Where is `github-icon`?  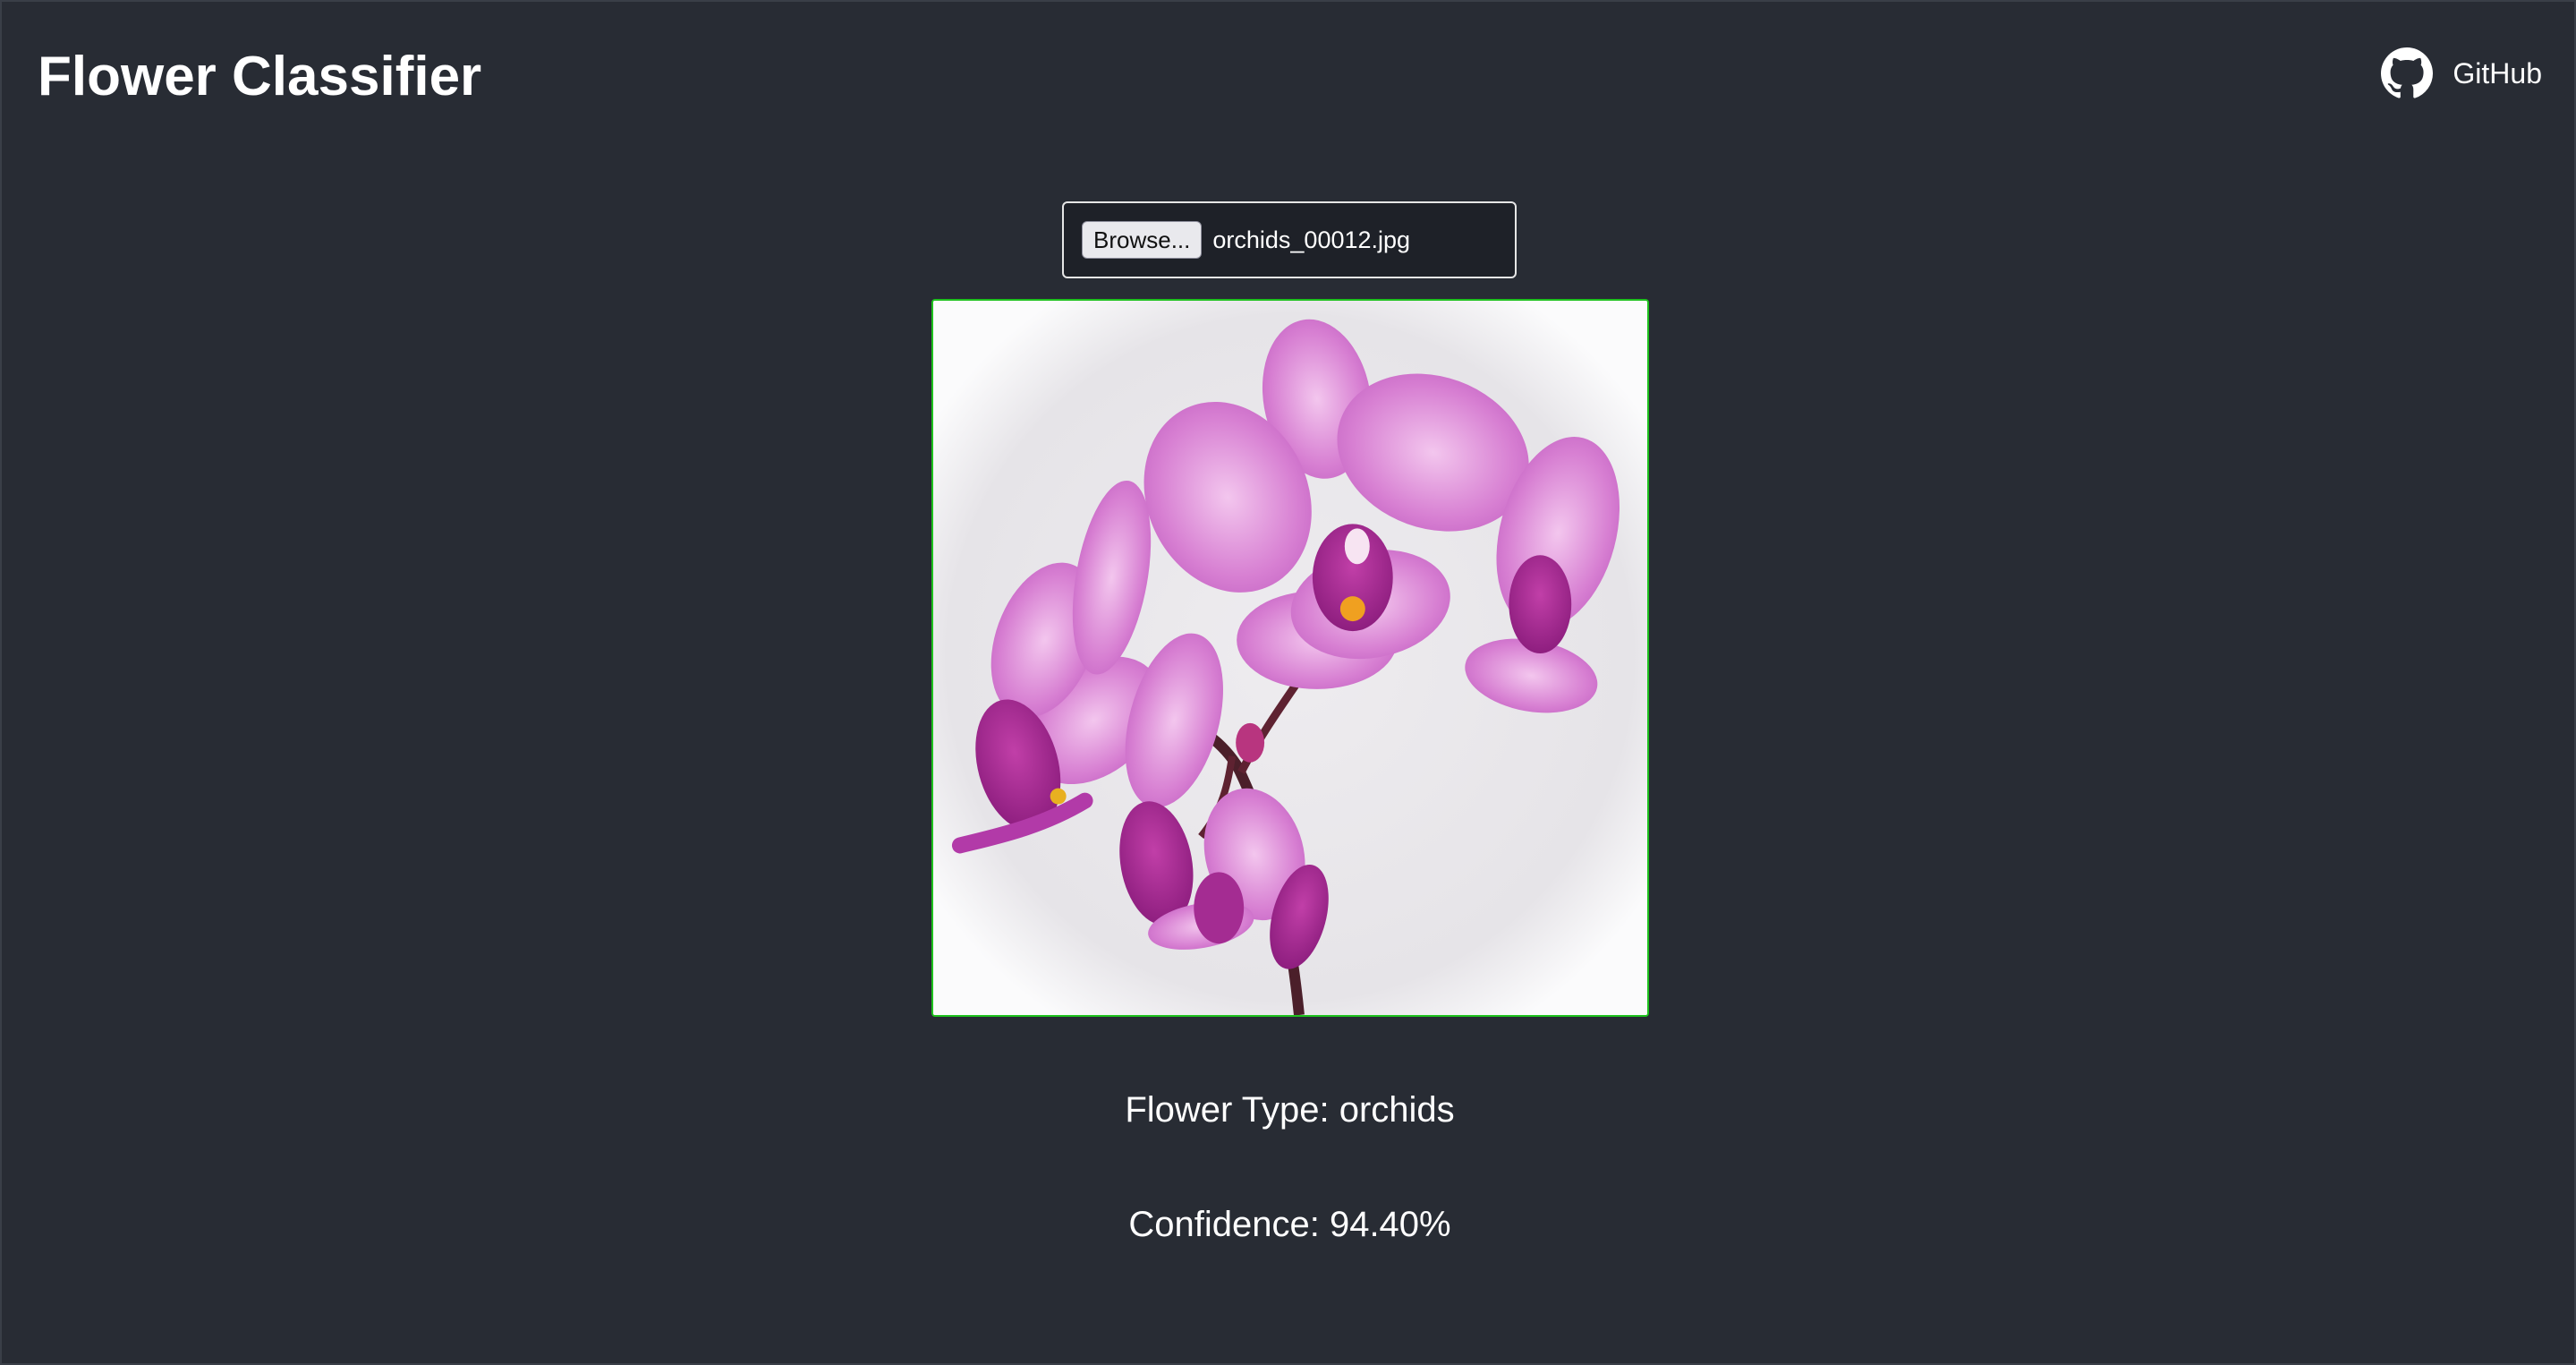 github-icon is located at coordinates (2407, 73).